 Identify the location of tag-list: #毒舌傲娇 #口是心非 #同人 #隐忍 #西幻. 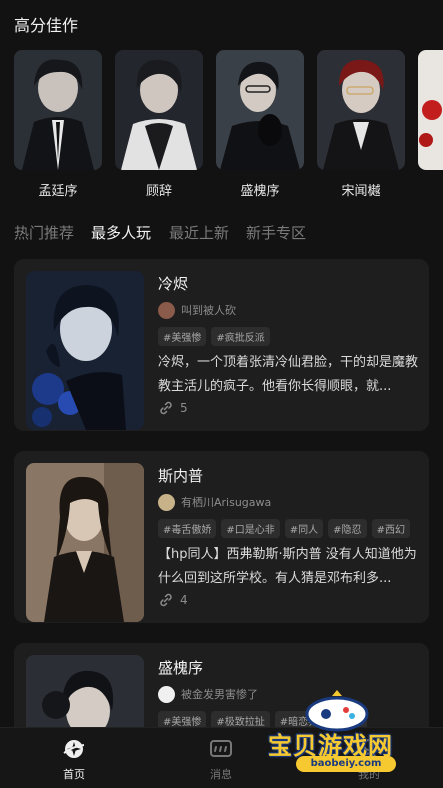
(284, 528).